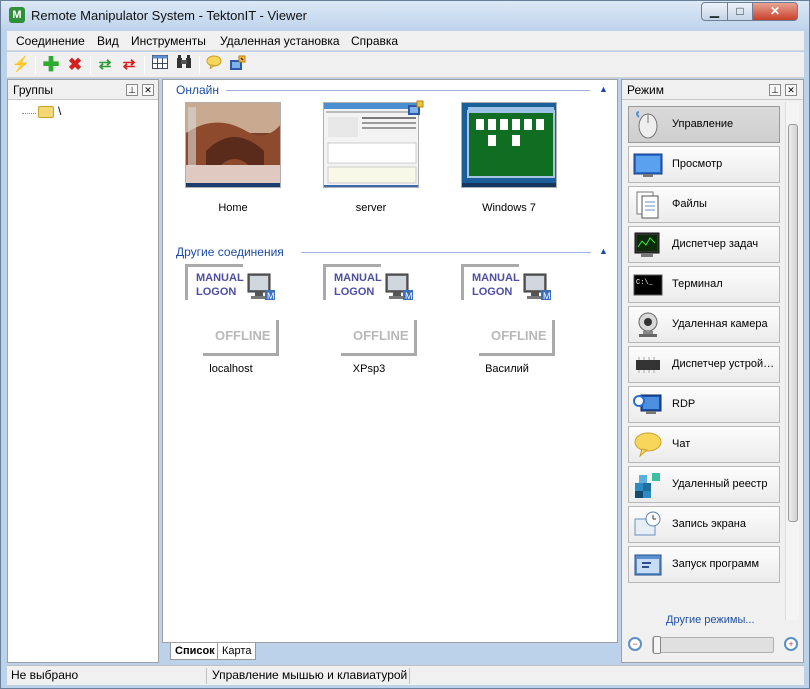  I want to click on scrollbar-thumb, so click(793, 323).